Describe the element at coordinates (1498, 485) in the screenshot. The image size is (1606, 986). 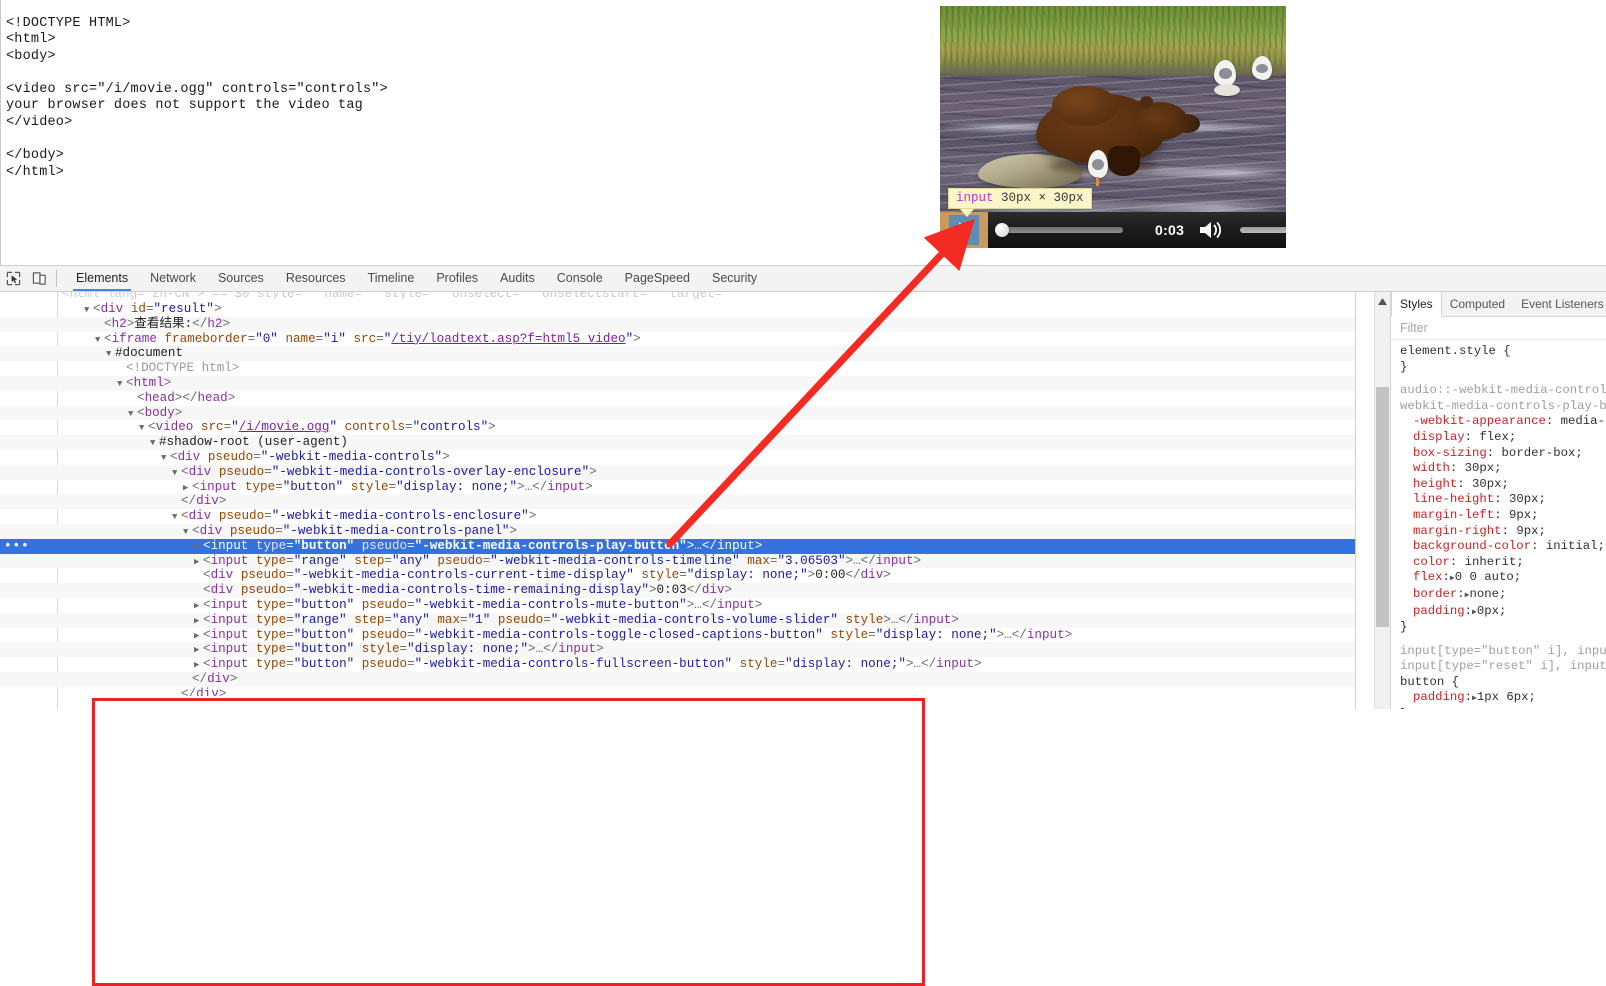
I see `css-property: height: 30px;` at that location.